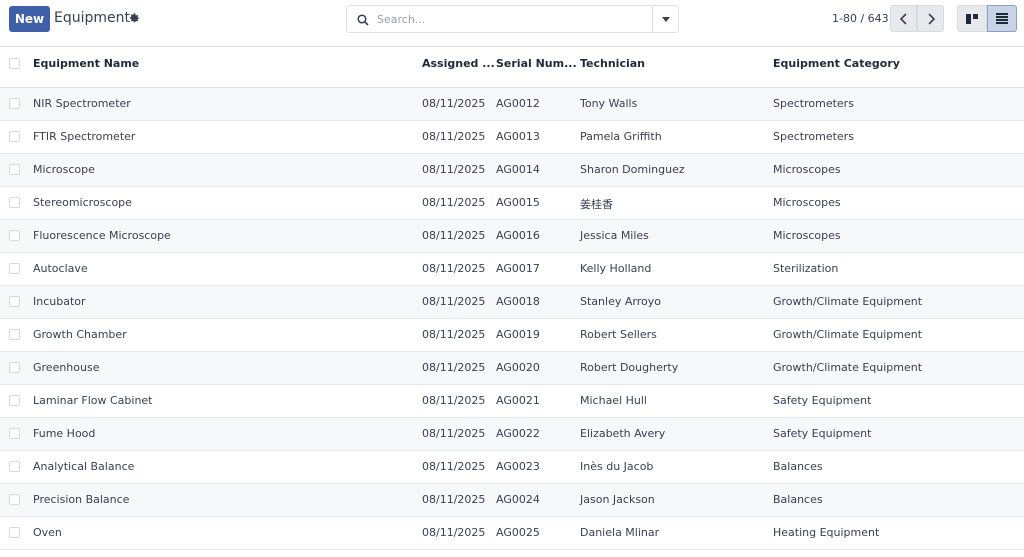 The image size is (1024, 557). I want to click on cell-serial-number: AG0023, so click(518, 466).